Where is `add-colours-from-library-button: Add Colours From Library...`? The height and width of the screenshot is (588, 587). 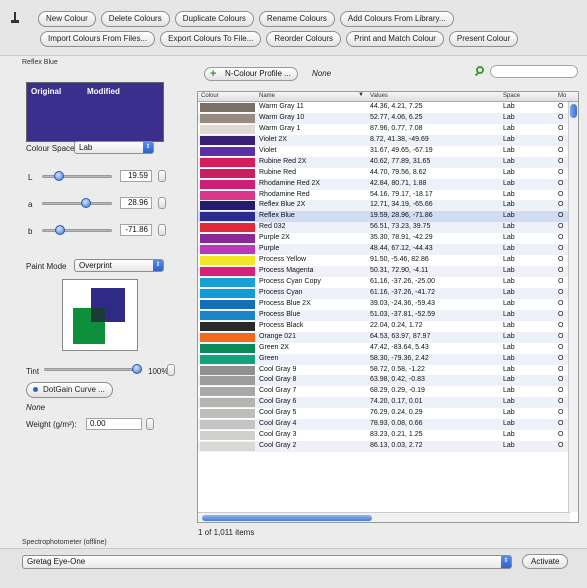
add-colours-from-library-button: Add Colours From Library... is located at coordinates (396, 19).